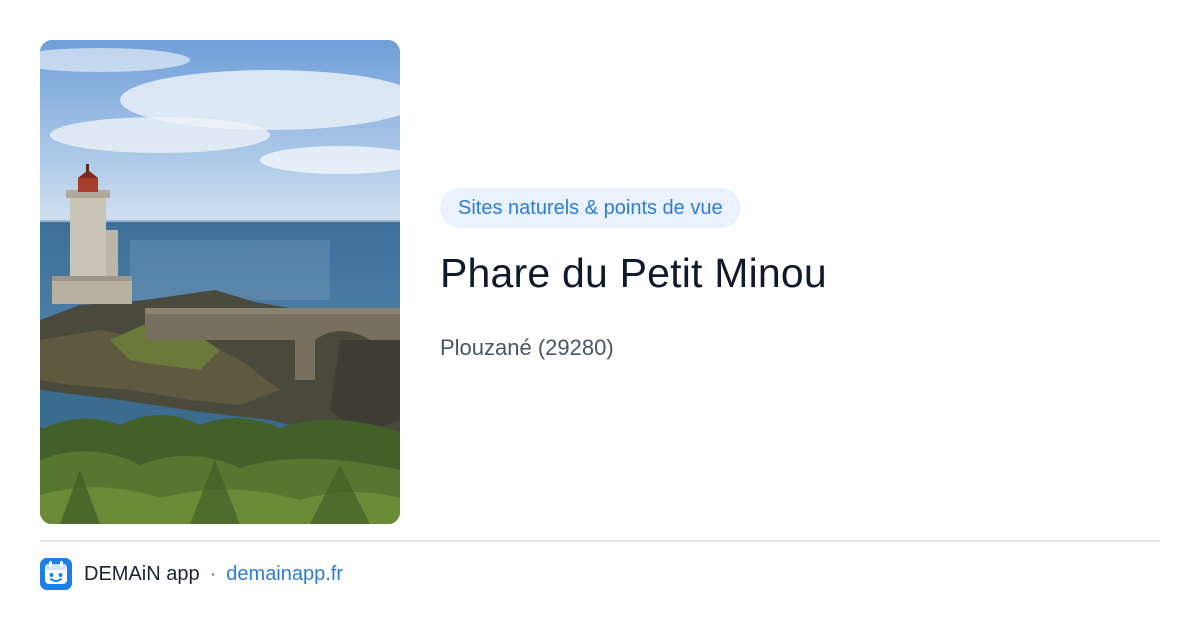  Describe the element at coordinates (142, 573) in the screenshot. I see `app-name: DEMAiN app` at that location.